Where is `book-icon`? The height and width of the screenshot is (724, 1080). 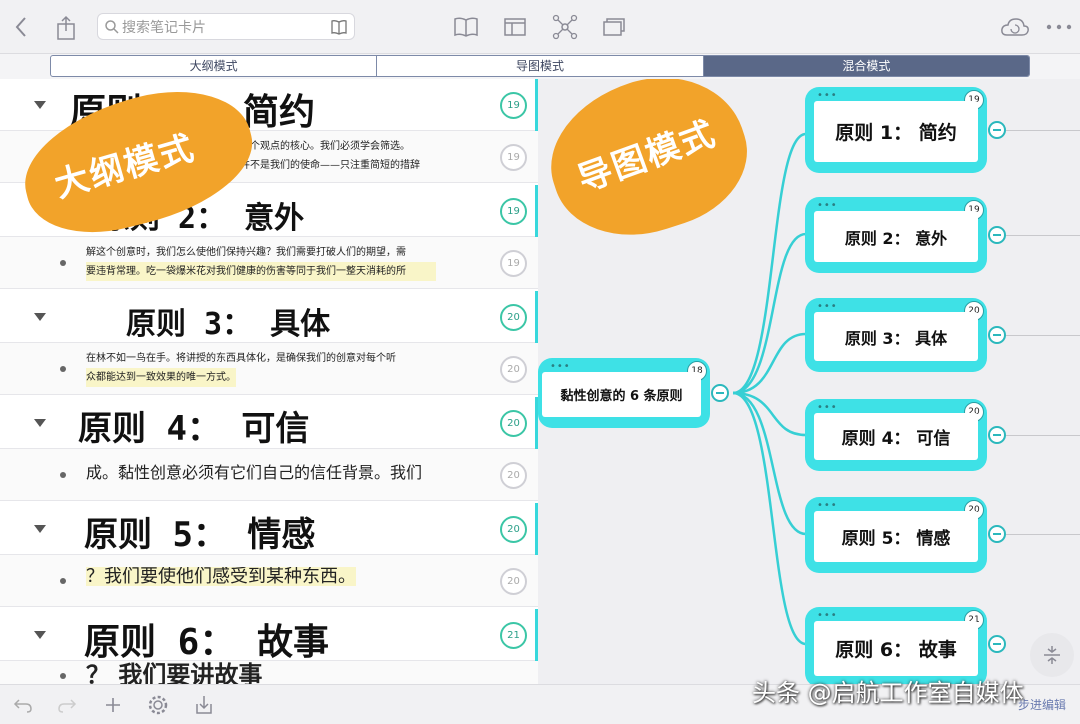
book-icon is located at coordinates (339, 27).